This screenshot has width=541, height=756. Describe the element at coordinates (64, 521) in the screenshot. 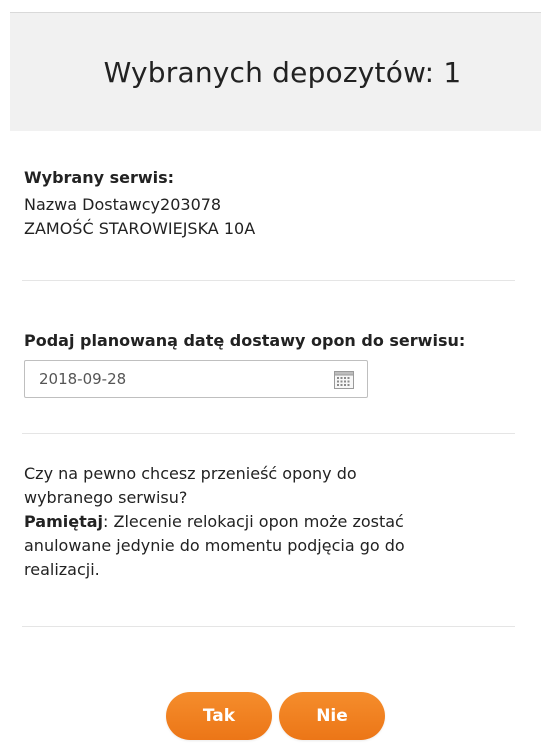

I see `note-label: Pamiętaj` at that location.